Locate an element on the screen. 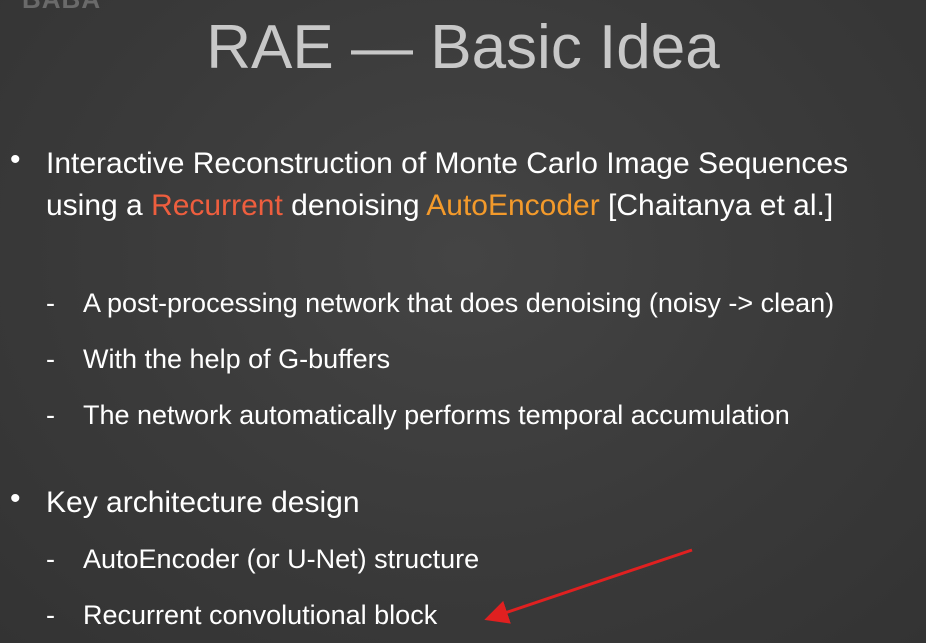  bullet-text: Key architecture design is located at coordinates (203, 502).